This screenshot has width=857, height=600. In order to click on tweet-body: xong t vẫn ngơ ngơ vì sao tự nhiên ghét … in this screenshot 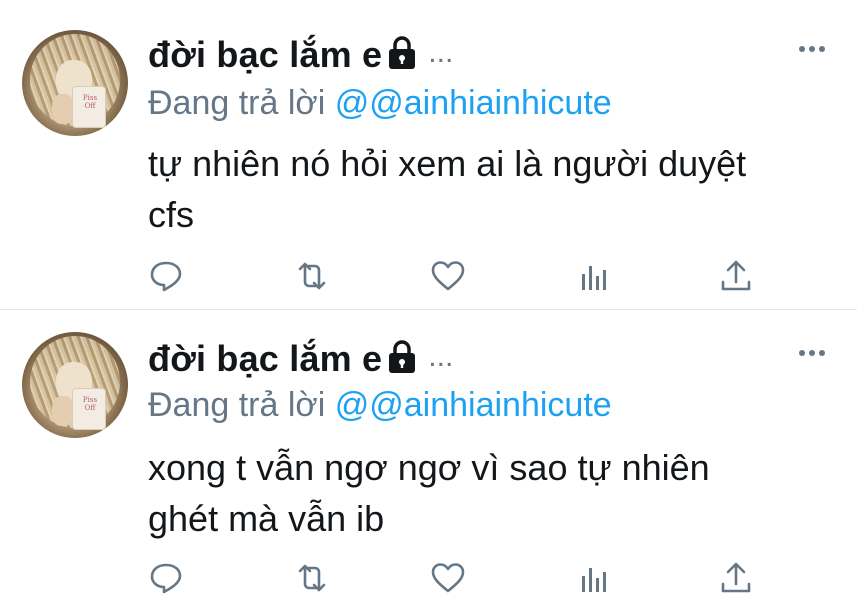, I will do `click(493, 493)`.